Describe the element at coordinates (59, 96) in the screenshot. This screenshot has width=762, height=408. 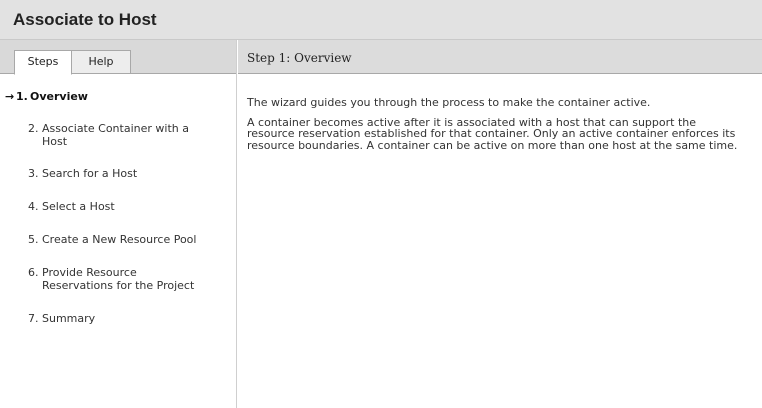
I see `step-label: Overview` at that location.